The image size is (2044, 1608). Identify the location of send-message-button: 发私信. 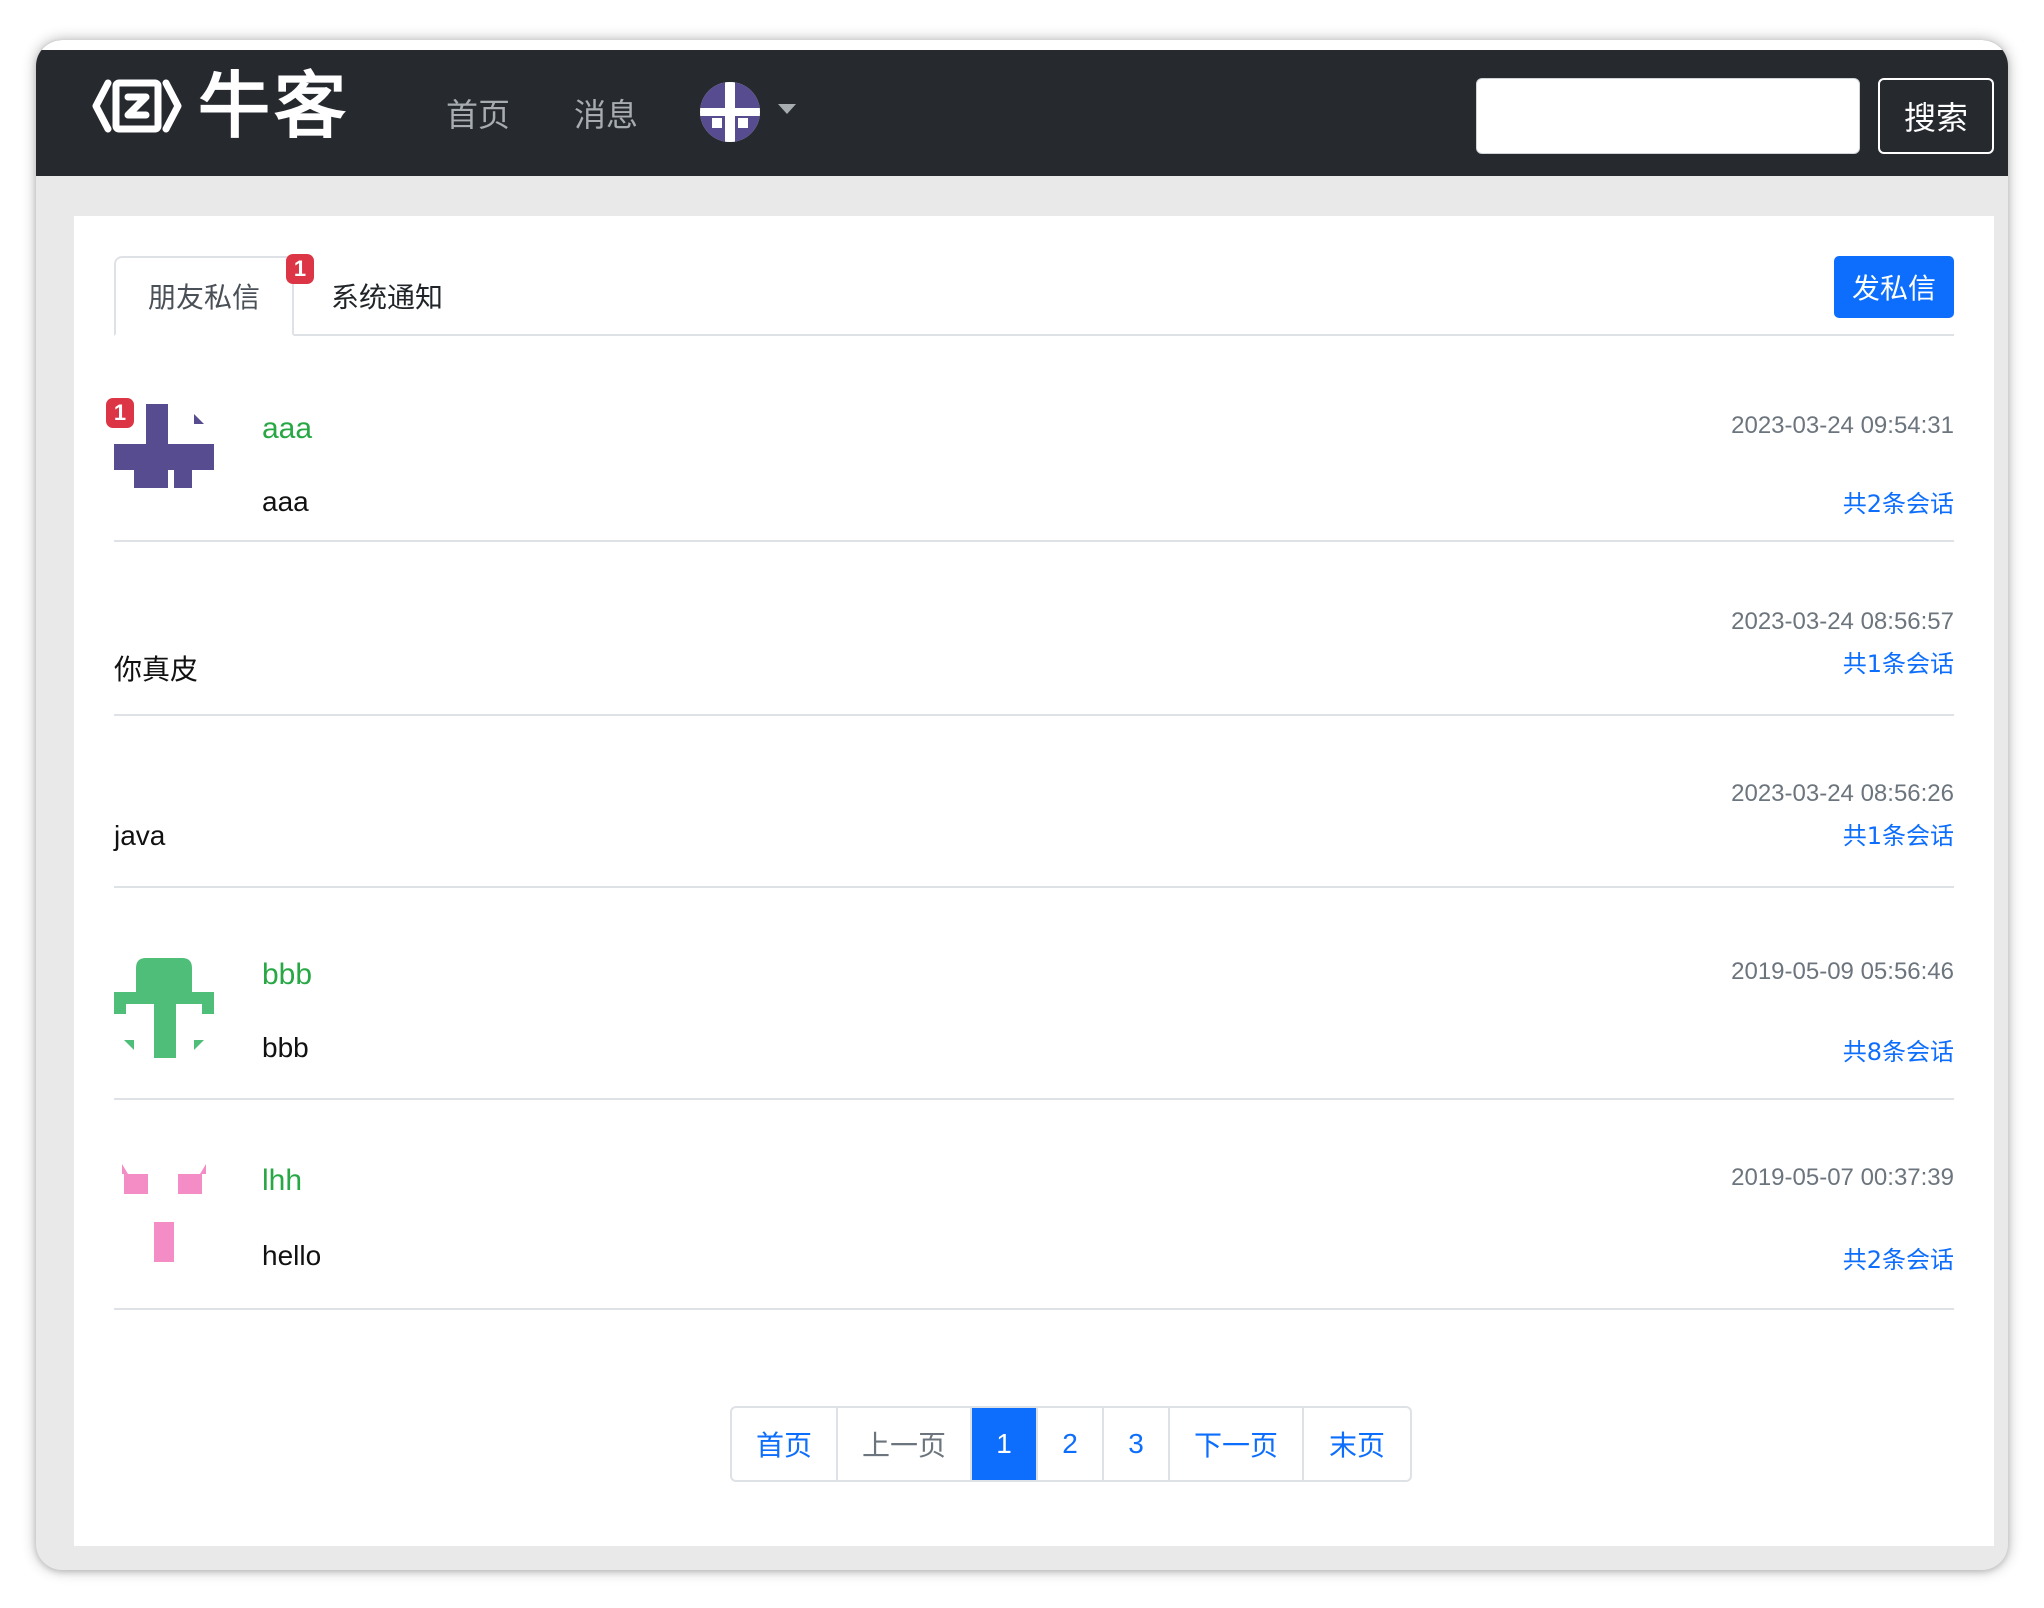
(1894, 287).